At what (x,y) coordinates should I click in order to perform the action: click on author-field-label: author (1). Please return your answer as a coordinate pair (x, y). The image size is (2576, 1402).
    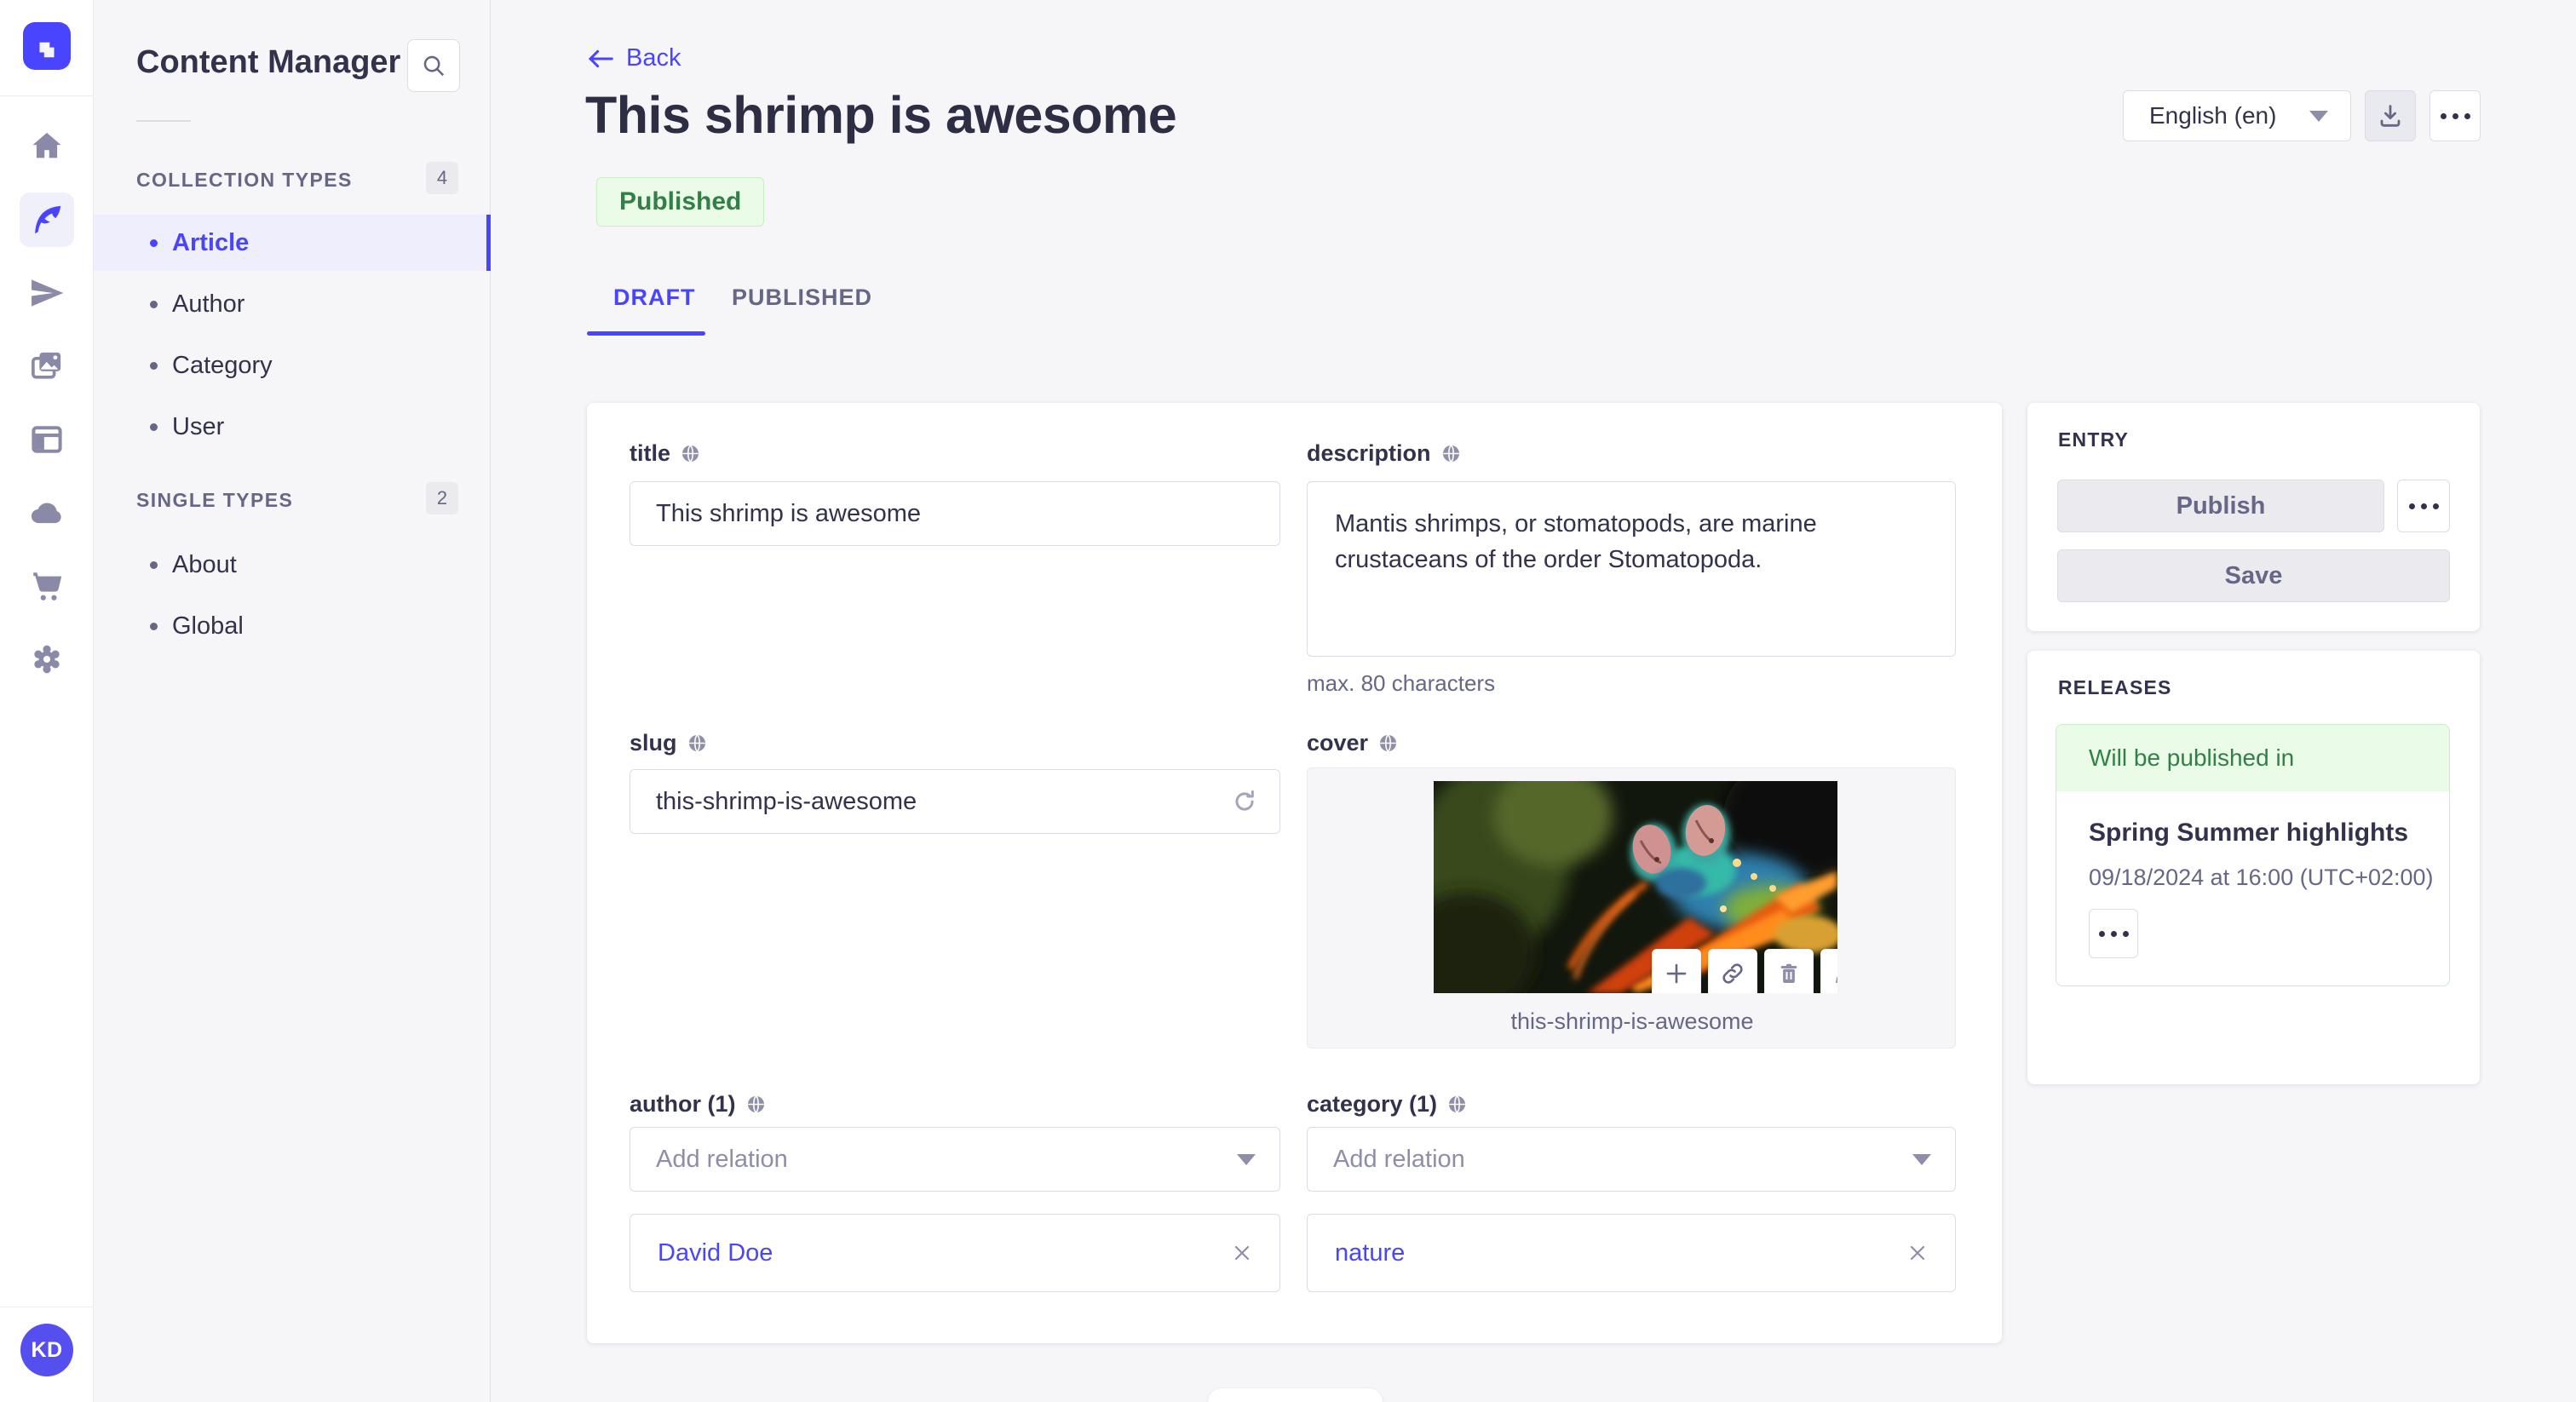
    Looking at the image, I should click on (698, 1104).